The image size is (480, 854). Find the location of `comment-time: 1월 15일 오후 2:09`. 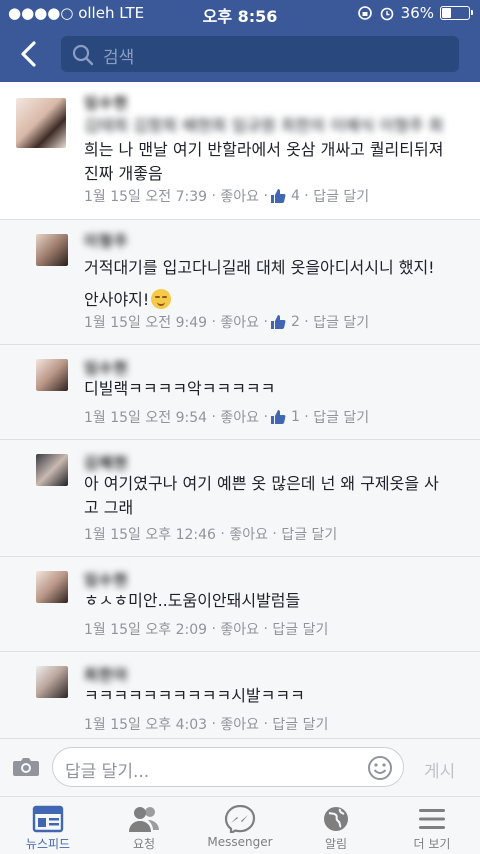

comment-time: 1월 15일 오후 2:09 is located at coordinates (146, 630).